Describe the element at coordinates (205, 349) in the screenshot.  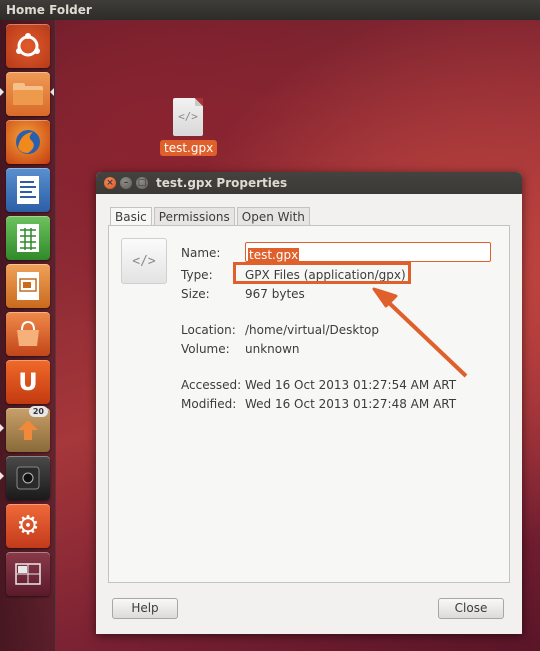
I see `volume-label: Volume:` at that location.